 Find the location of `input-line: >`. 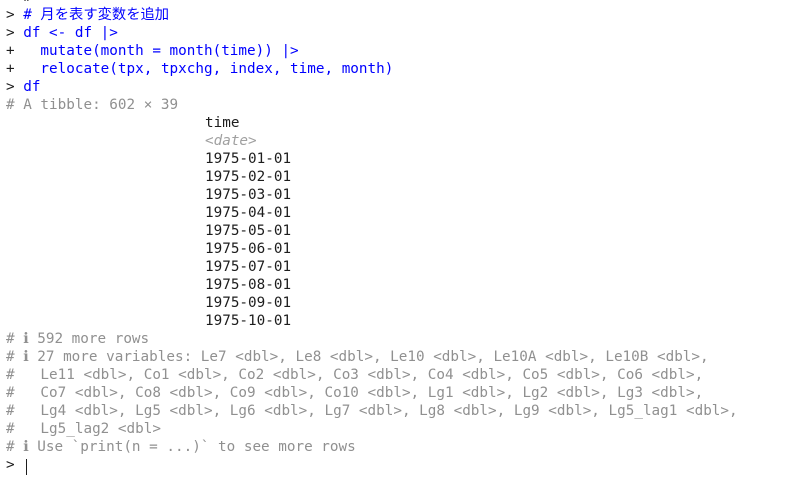

input-line: > is located at coordinates (14, 465).